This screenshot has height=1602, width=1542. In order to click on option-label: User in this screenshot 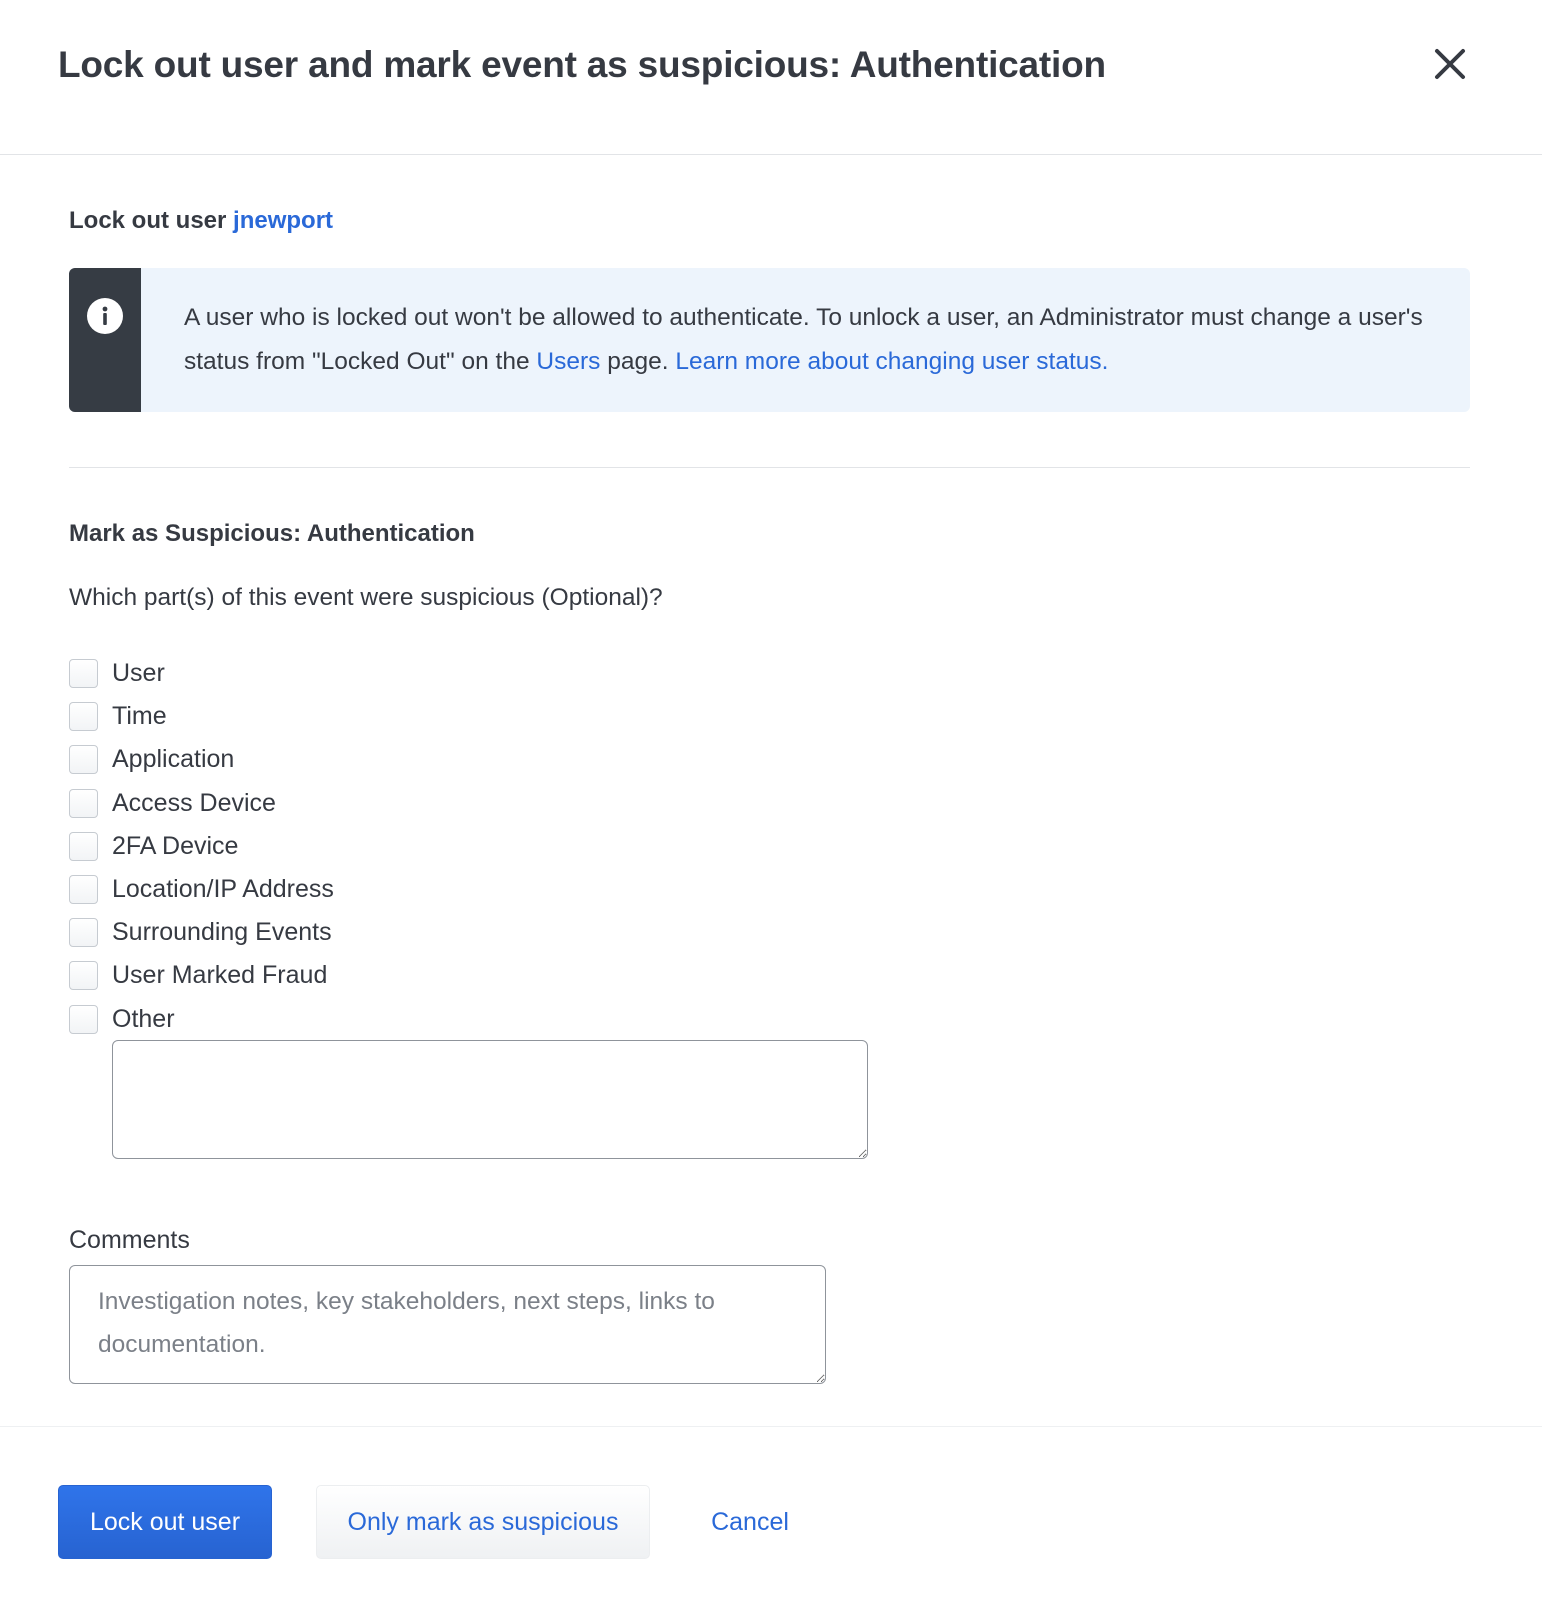, I will do `click(138, 673)`.